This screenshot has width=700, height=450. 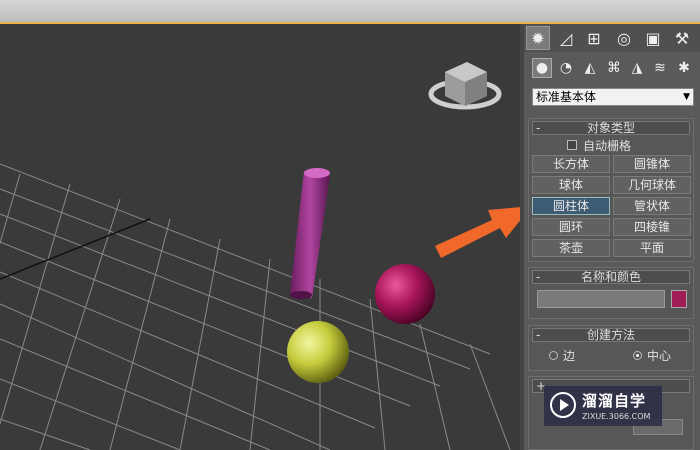 I want to click on utilities-hammer-icon: ⚒, so click(x=682, y=38).